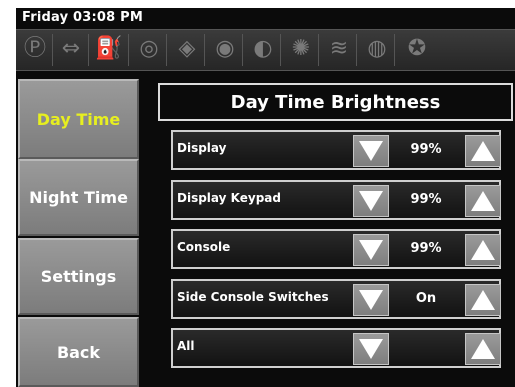 The width and height of the screenshot is (515, 387). What do you see at coordinates (253, 297) in the screenshot?
I see `row-label: Side Console Switches` at bounding box center [253, 297].